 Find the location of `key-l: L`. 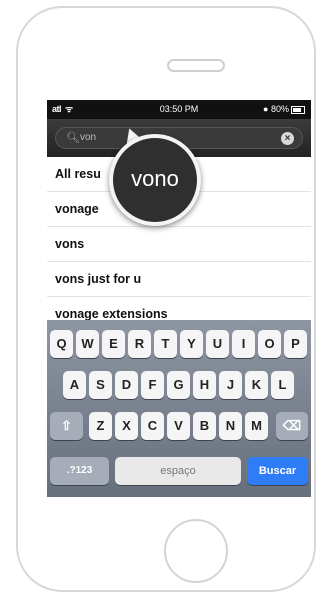

key-l: L is located at coordinates (282, 385).